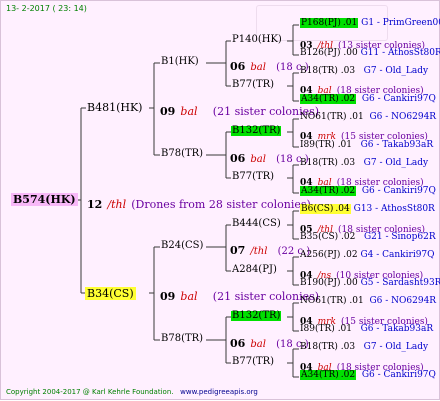  Describe the element at coordinates (399, 237) in the screenshot. I see `gen4-breeder: G21 - Sinop62R` at that location.